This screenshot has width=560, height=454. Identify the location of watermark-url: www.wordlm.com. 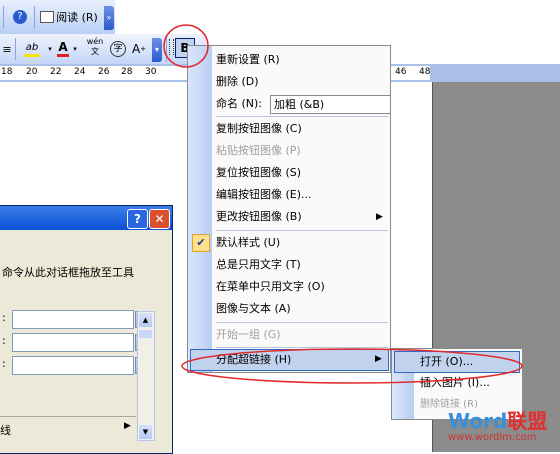
(492, 437).